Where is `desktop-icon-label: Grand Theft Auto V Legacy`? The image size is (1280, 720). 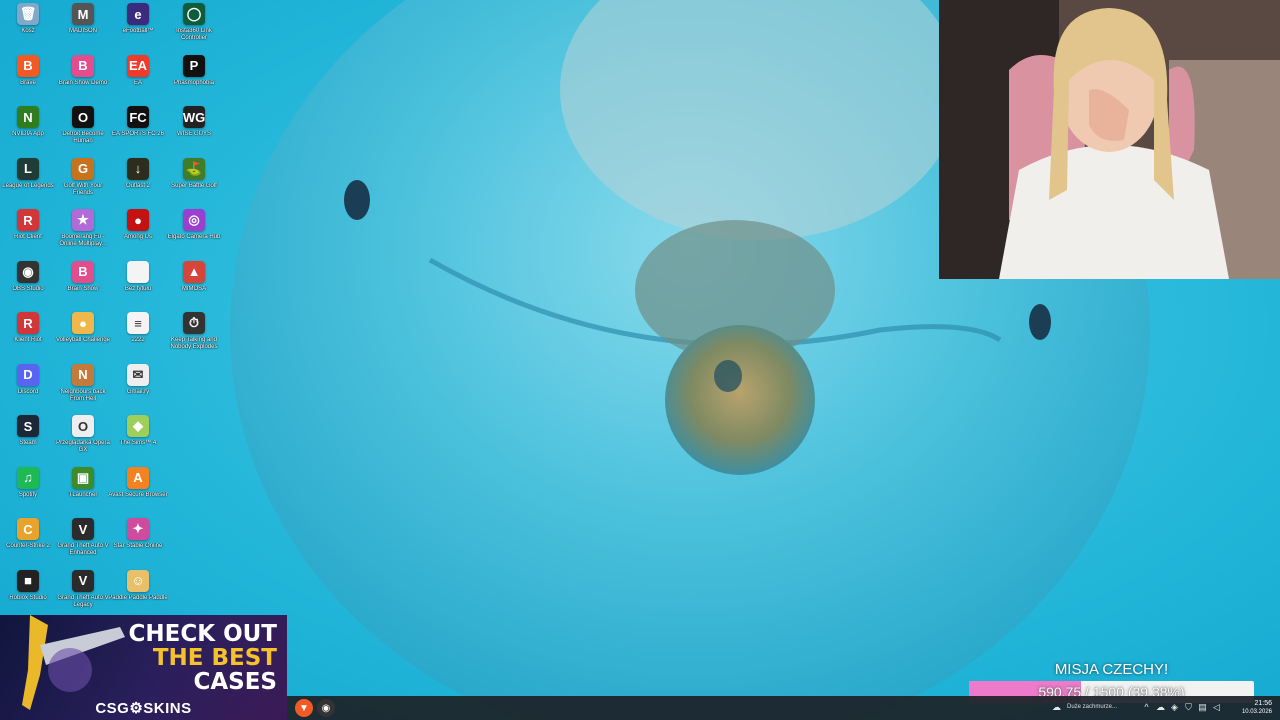 desktop-icon-label: Grand Theft Auto V Legacy is located at coordinates (83, 601).